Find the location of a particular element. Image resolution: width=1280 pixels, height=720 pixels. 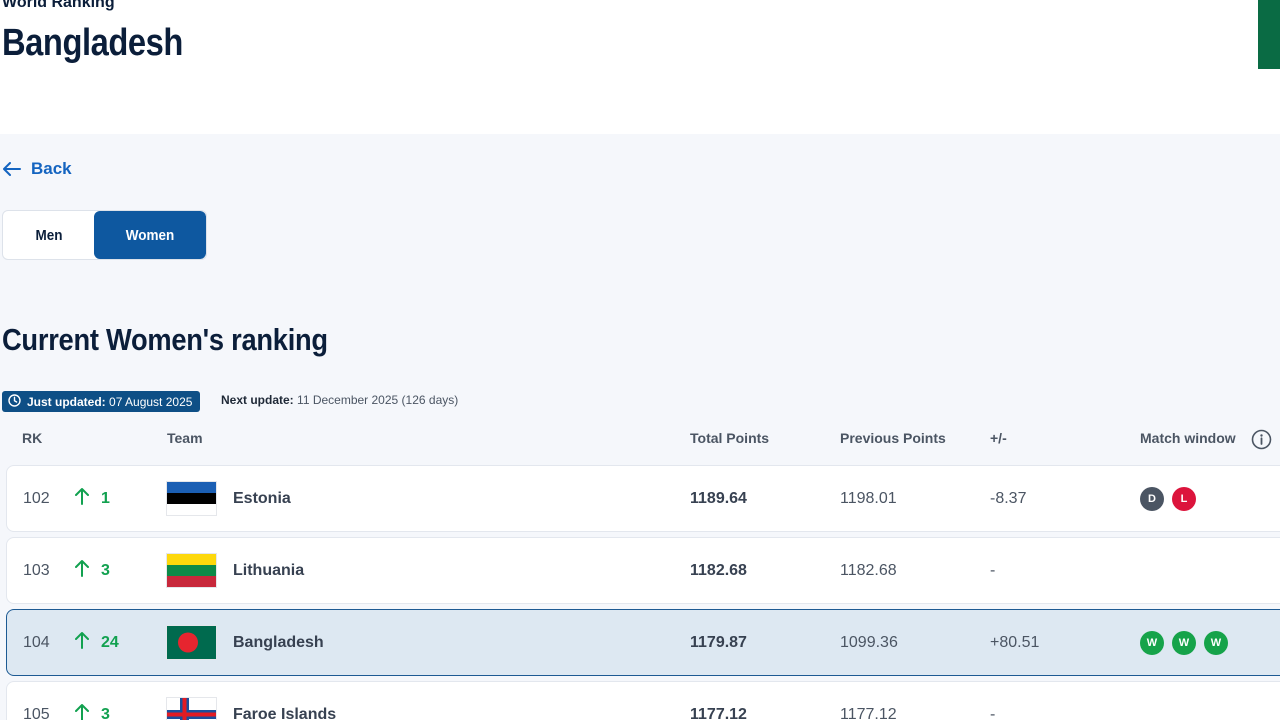

table-row: 102 1 Estonia 1189.64 1198.01 -8.37 D L is located at coordinates (643, 498).